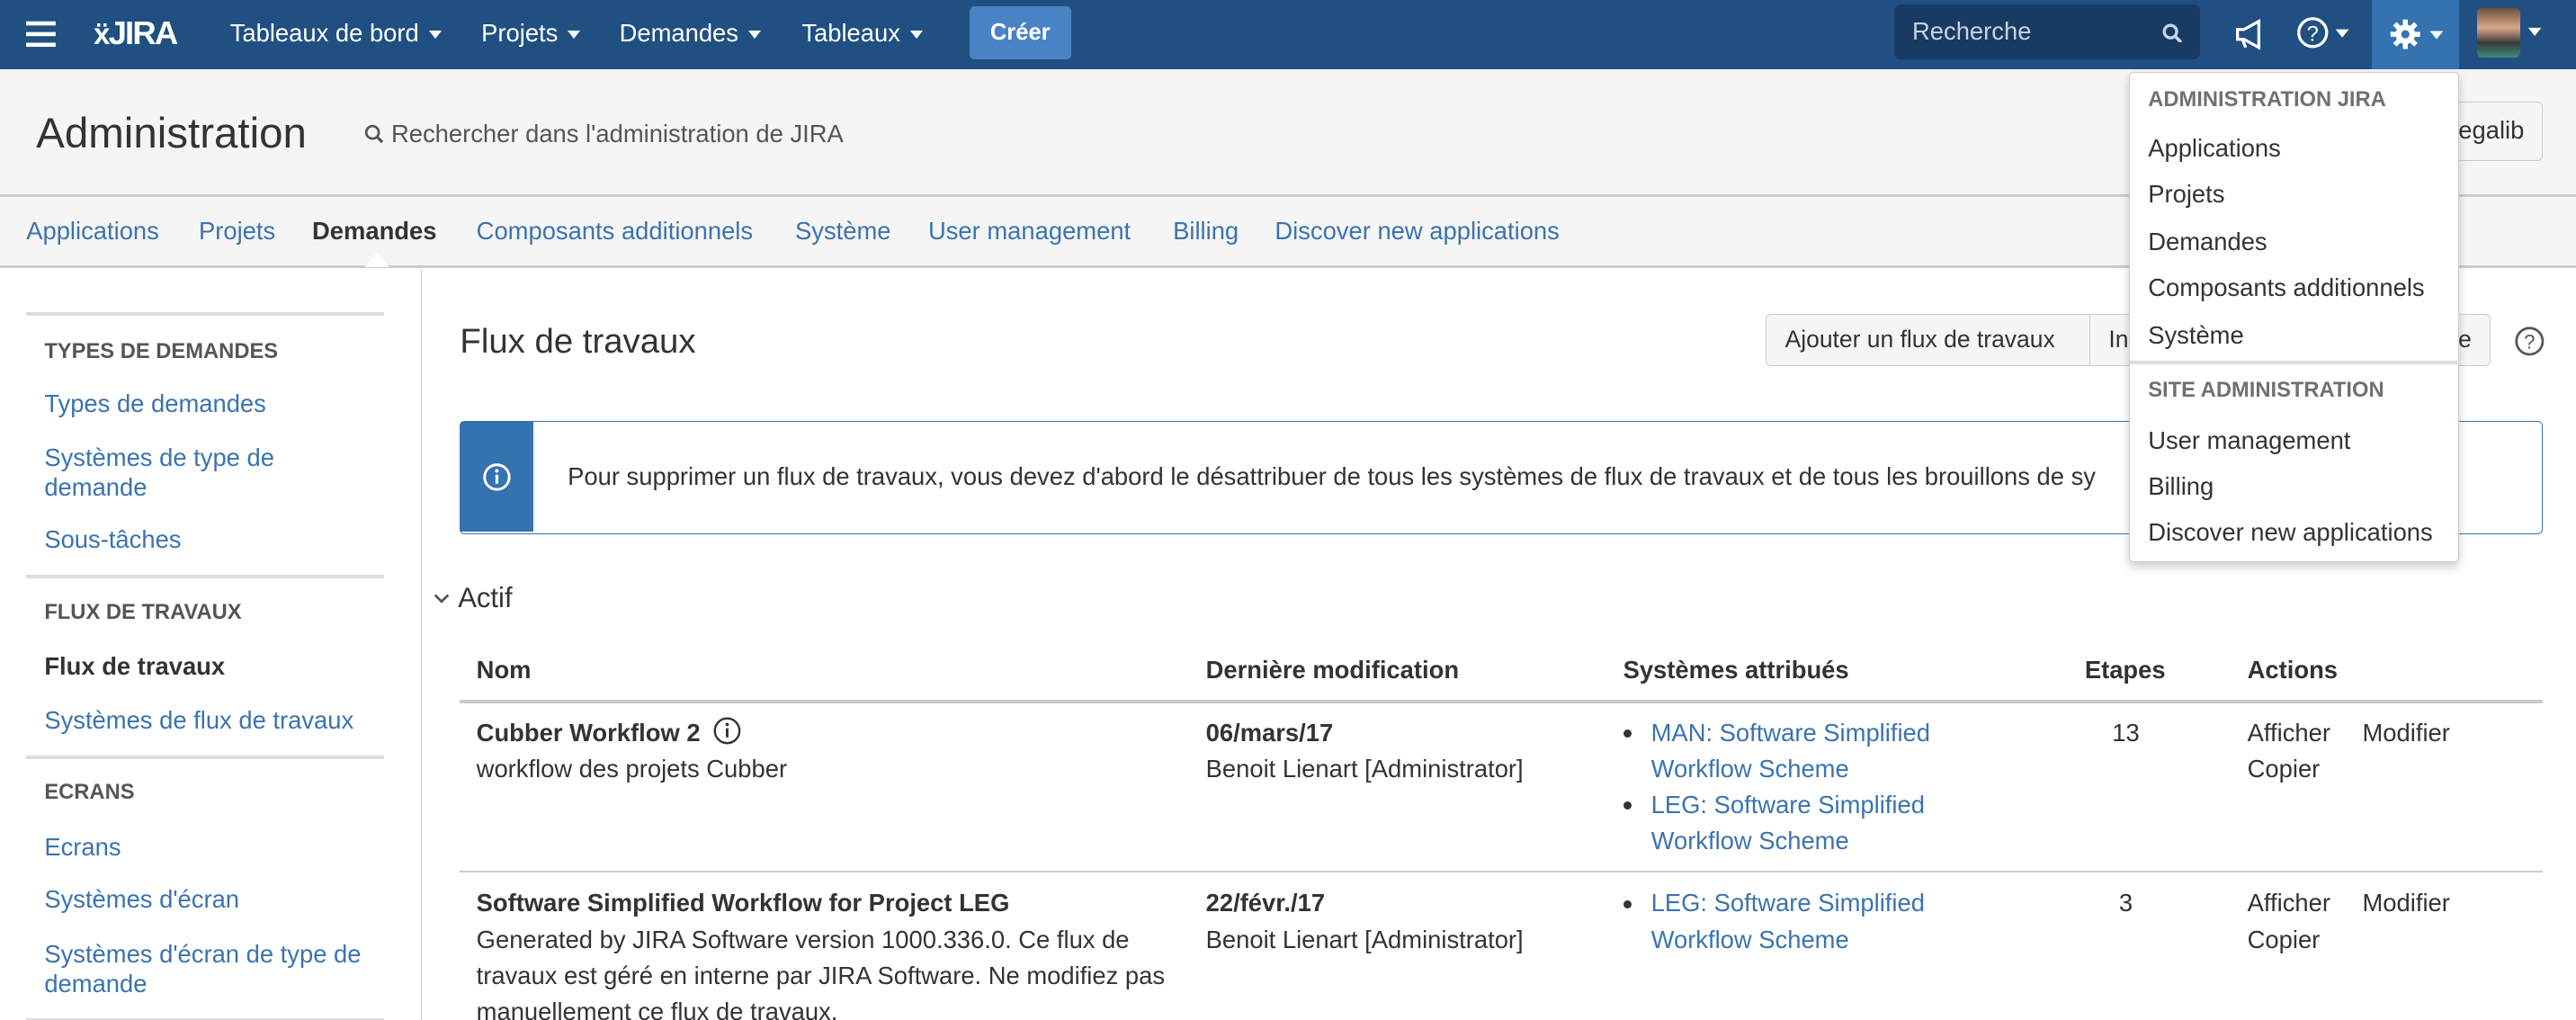  I want to click on tab-add-ons: Composants additionnels, so click(615, 231).